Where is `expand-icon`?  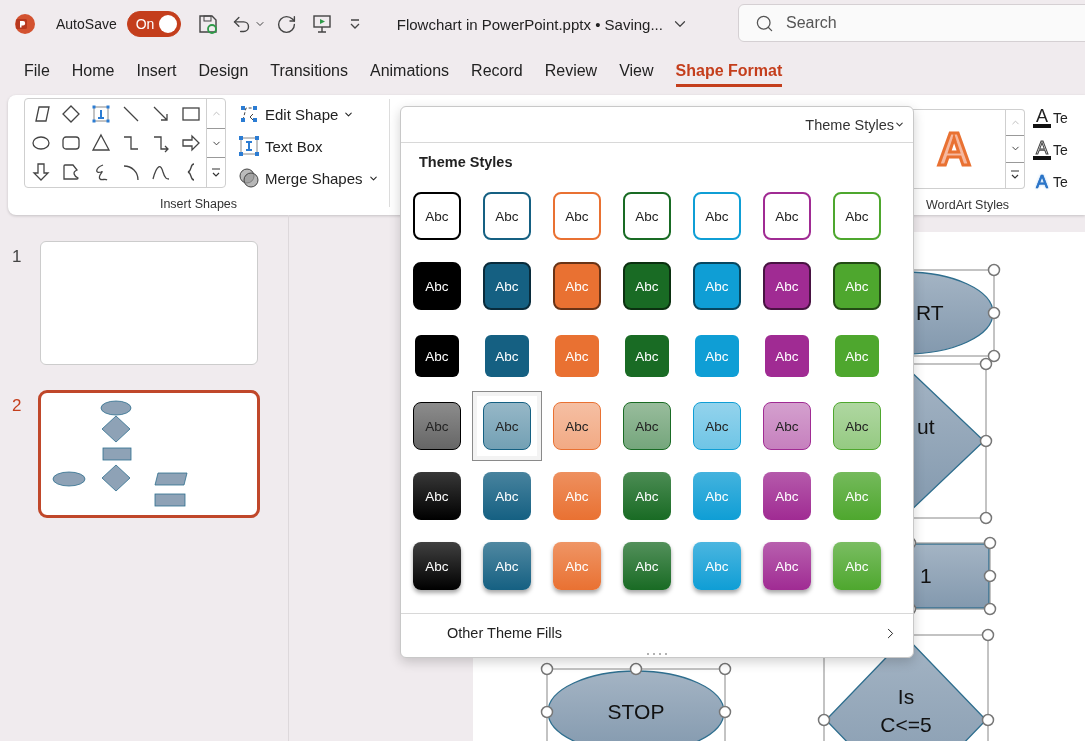
expand-icon is located at coordinates (216, 172).